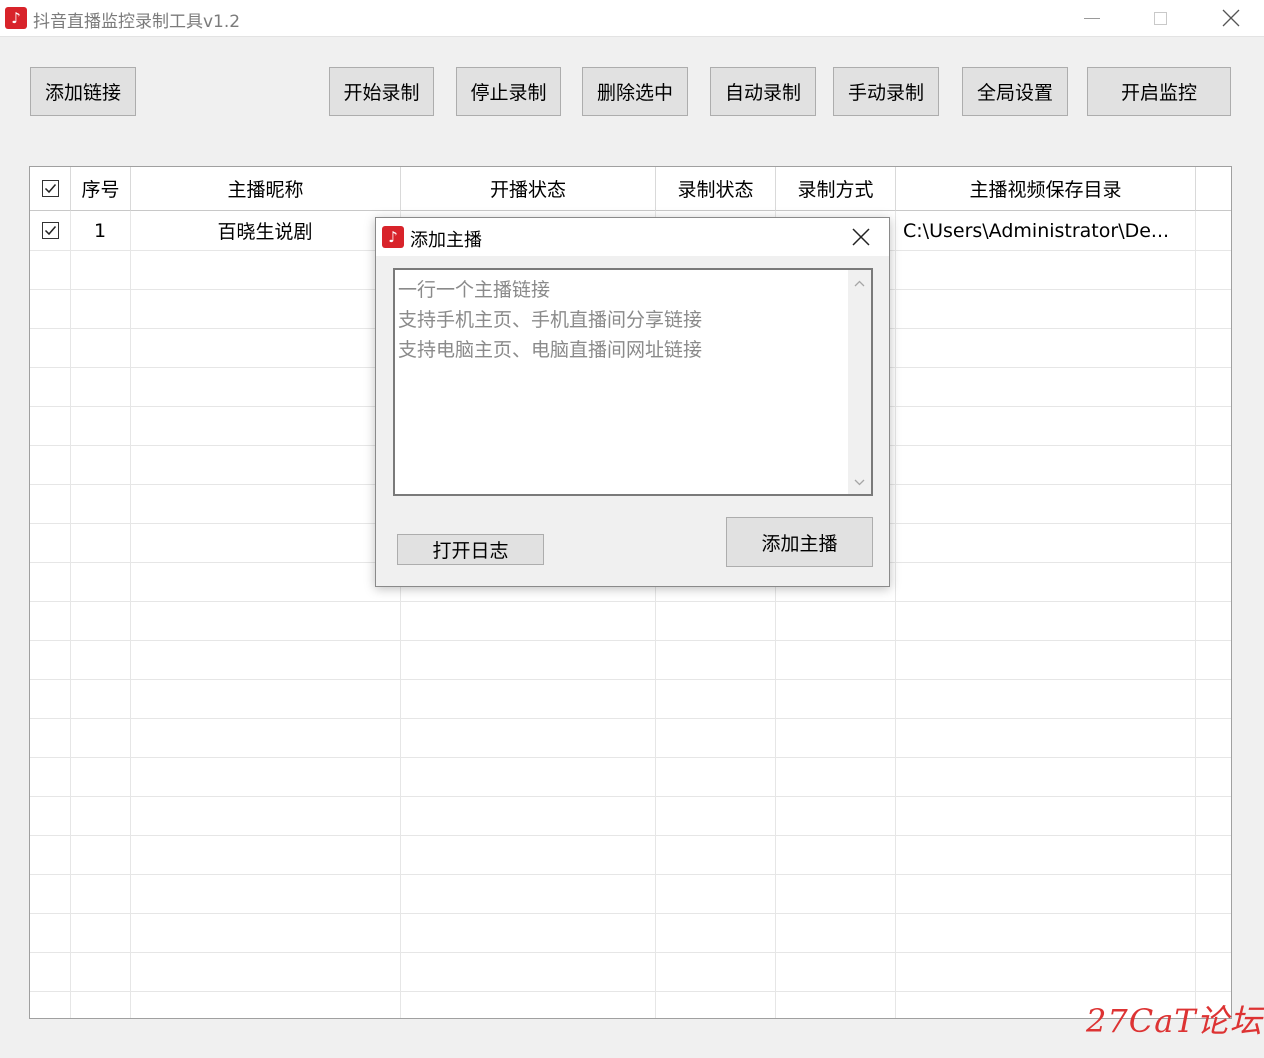  What do you see at coordinates (836, 189) in the screenshot?
I see `column-header-record-mode: 录制方式` at bounding box center [836, 189].